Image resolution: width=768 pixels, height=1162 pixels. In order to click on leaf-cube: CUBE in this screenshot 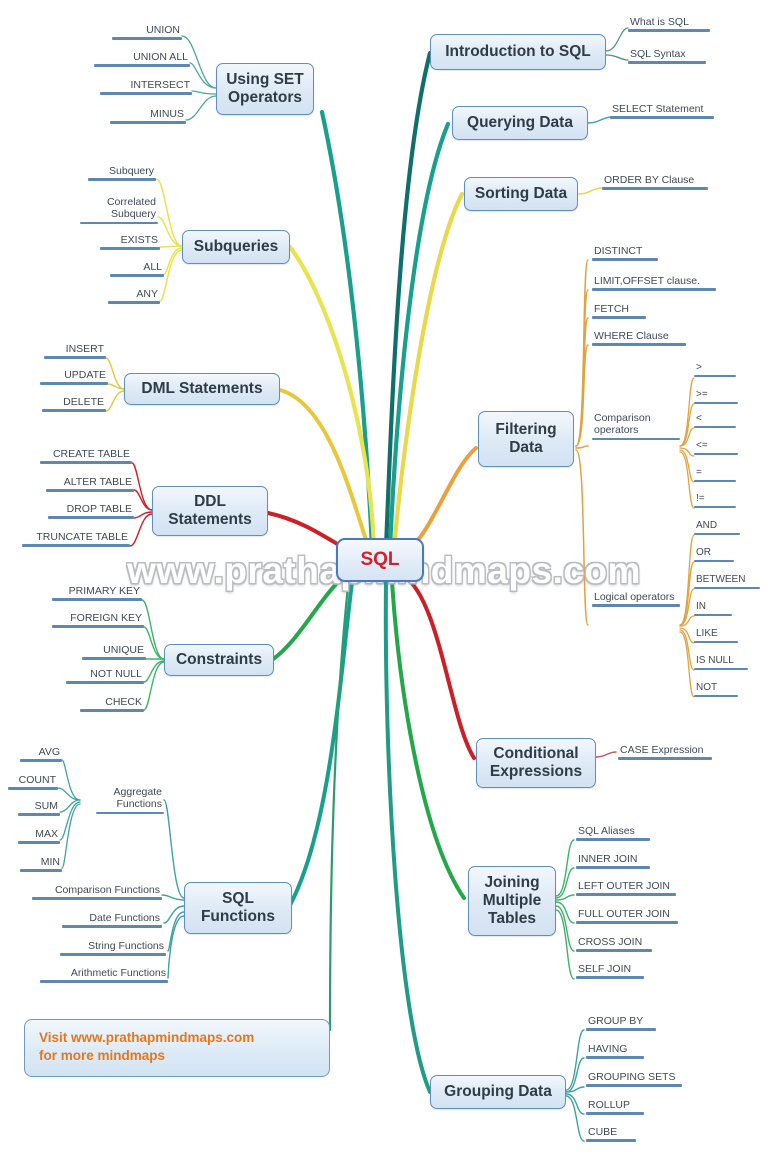, I will do `click(611, 1135)`.